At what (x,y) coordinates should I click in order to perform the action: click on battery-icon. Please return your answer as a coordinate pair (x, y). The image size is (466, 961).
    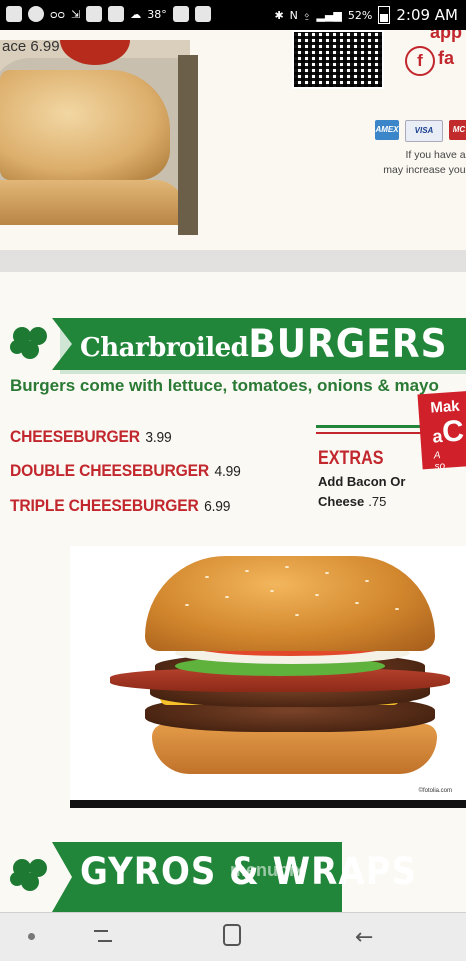
    Looking at the image, I should click on (384, 15).